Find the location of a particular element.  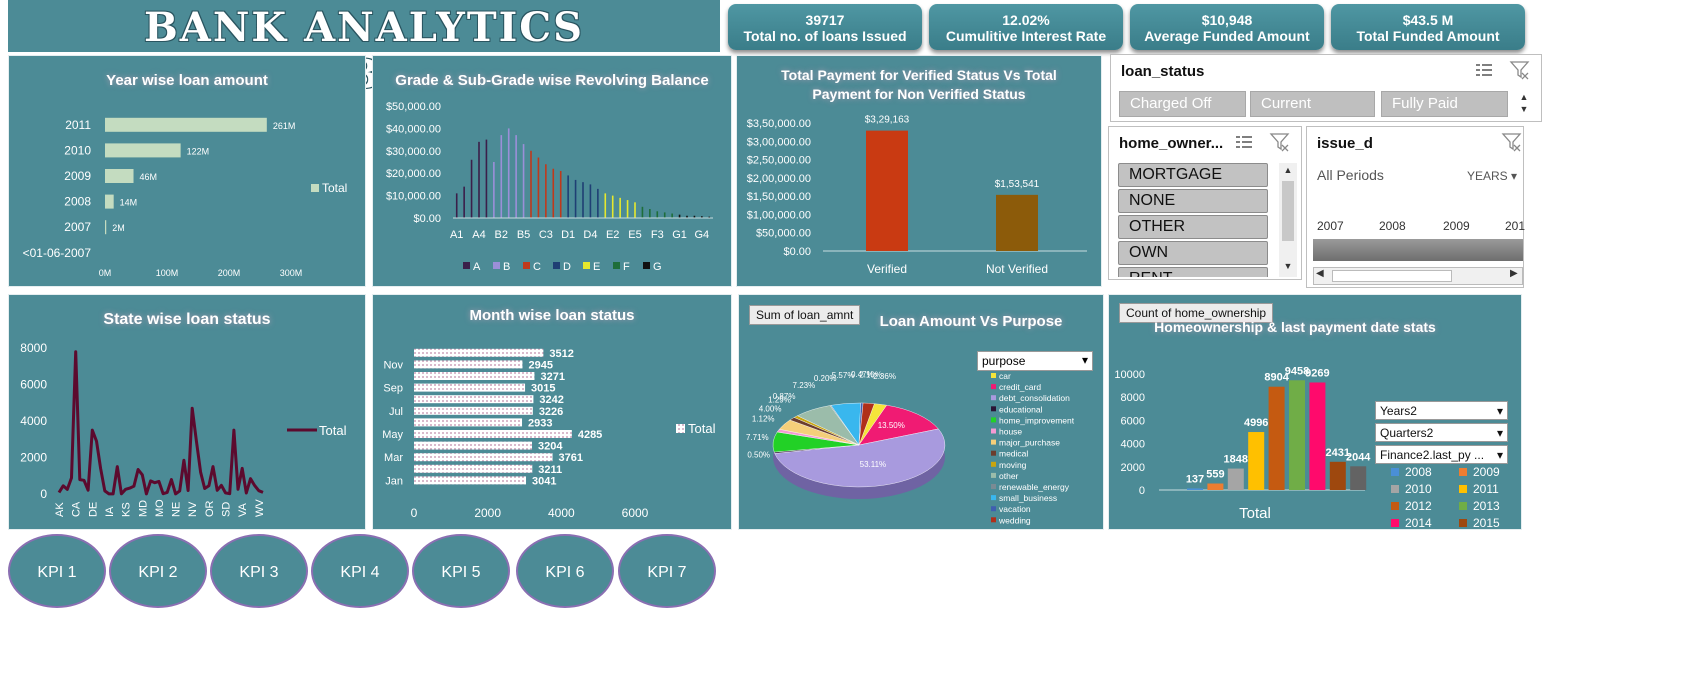

x-tick-label: D4 is located at coordinates (590, 235).